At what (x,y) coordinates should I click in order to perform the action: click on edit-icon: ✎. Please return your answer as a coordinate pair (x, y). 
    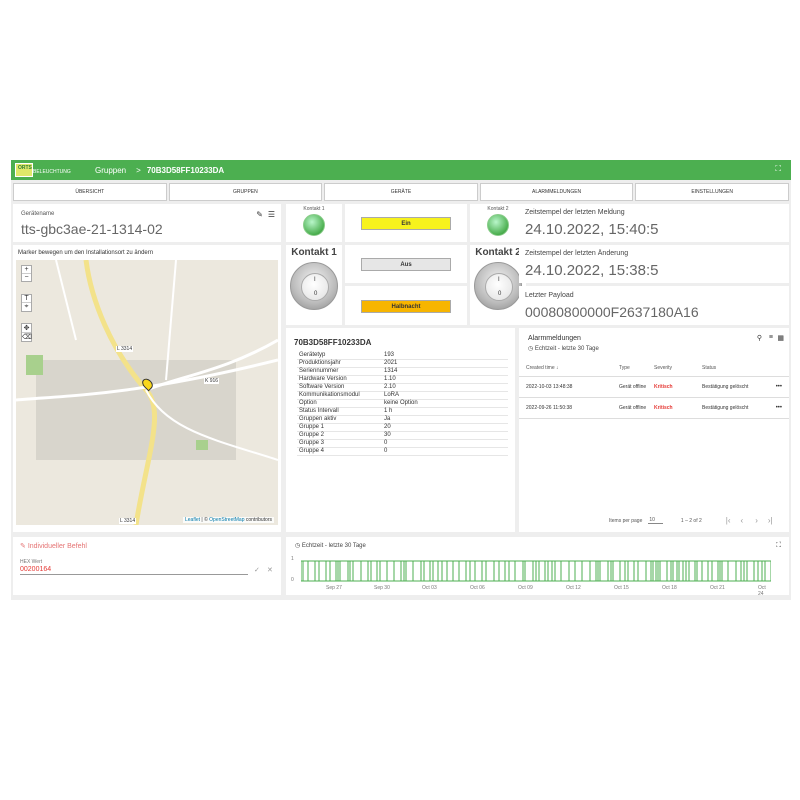
    Looking at the image, I should click on (259, 214).